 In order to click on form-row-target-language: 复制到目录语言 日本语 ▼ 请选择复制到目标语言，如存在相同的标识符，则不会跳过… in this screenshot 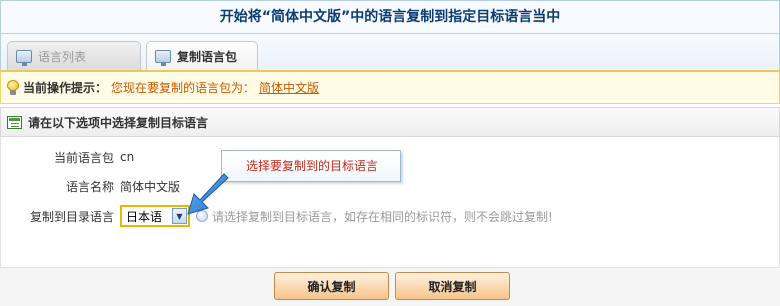, I will do `click(390, 216)`.